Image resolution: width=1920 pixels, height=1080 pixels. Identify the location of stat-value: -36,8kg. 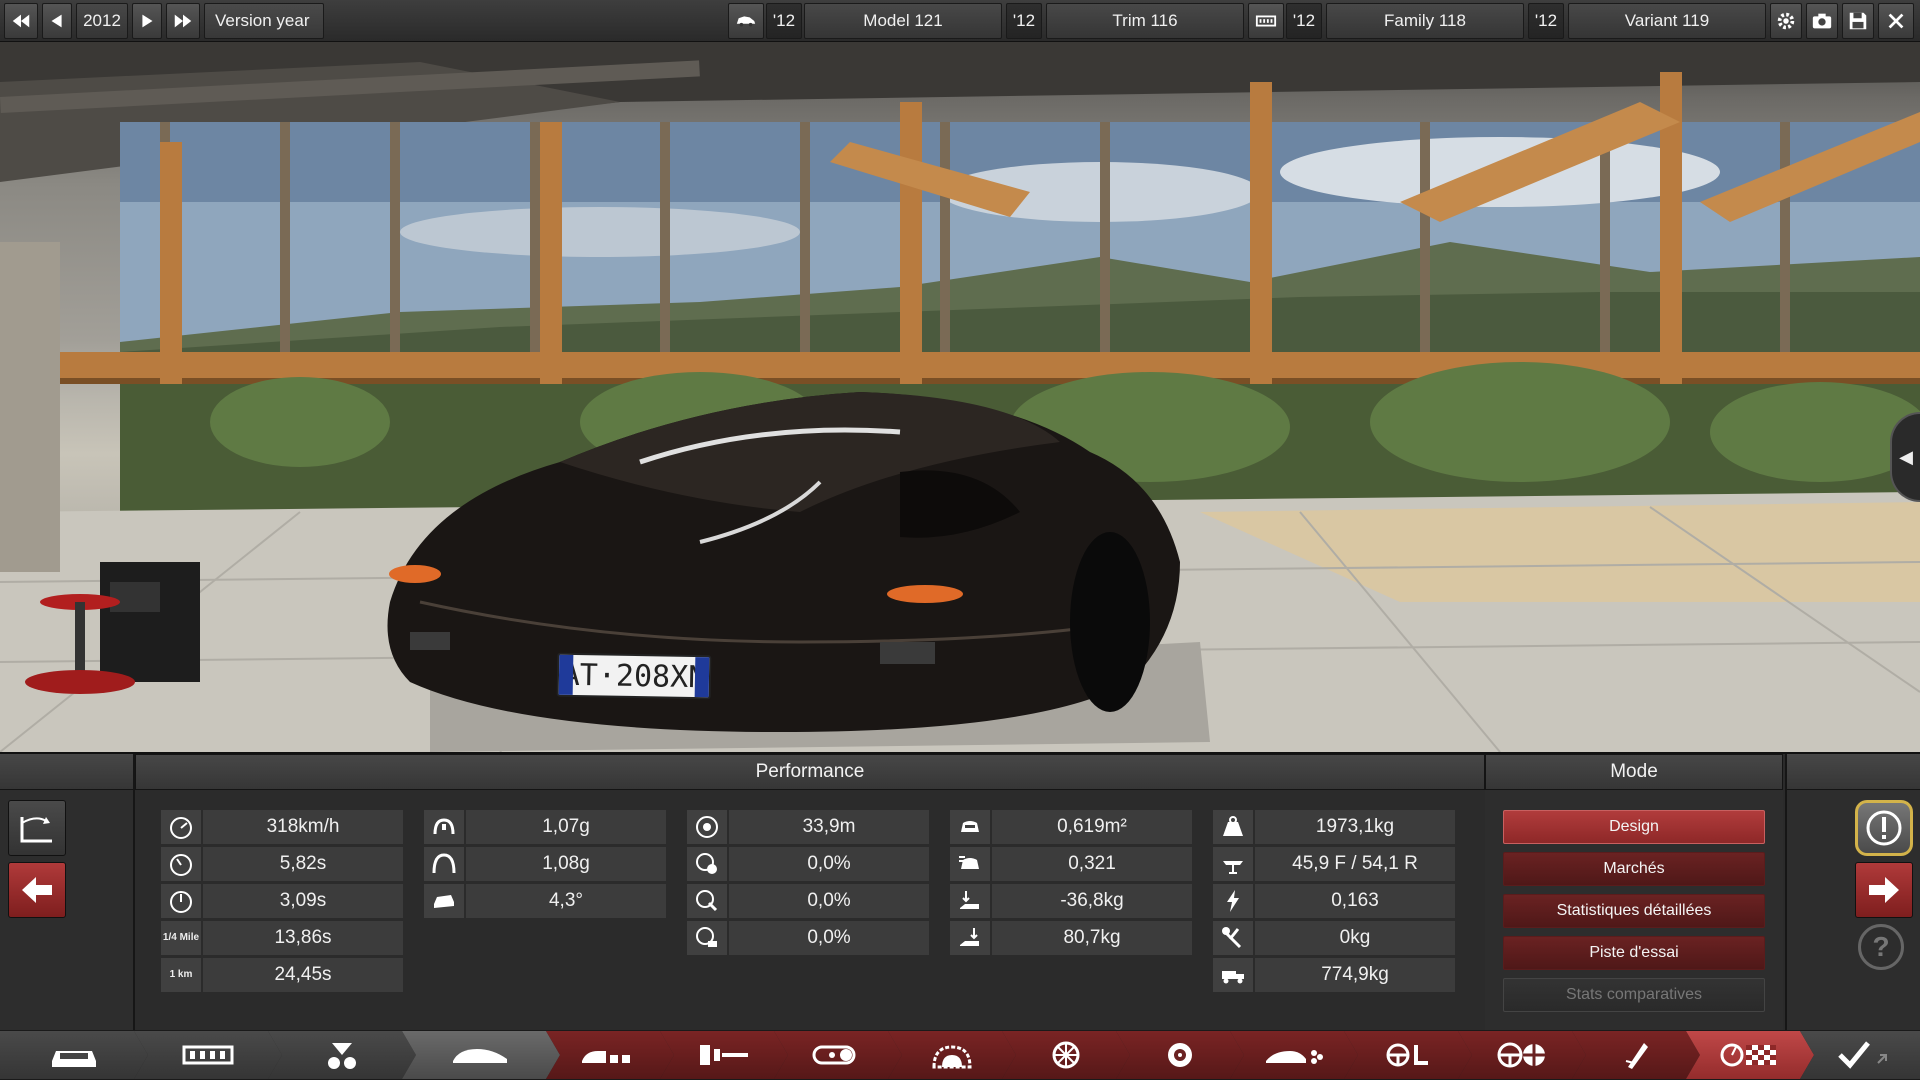
(1092, 901).